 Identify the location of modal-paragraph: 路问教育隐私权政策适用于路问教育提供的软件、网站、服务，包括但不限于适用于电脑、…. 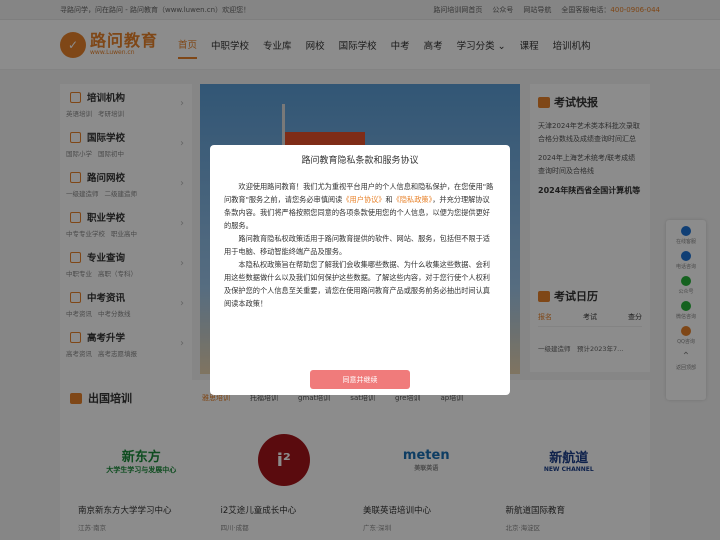
(357, 245).